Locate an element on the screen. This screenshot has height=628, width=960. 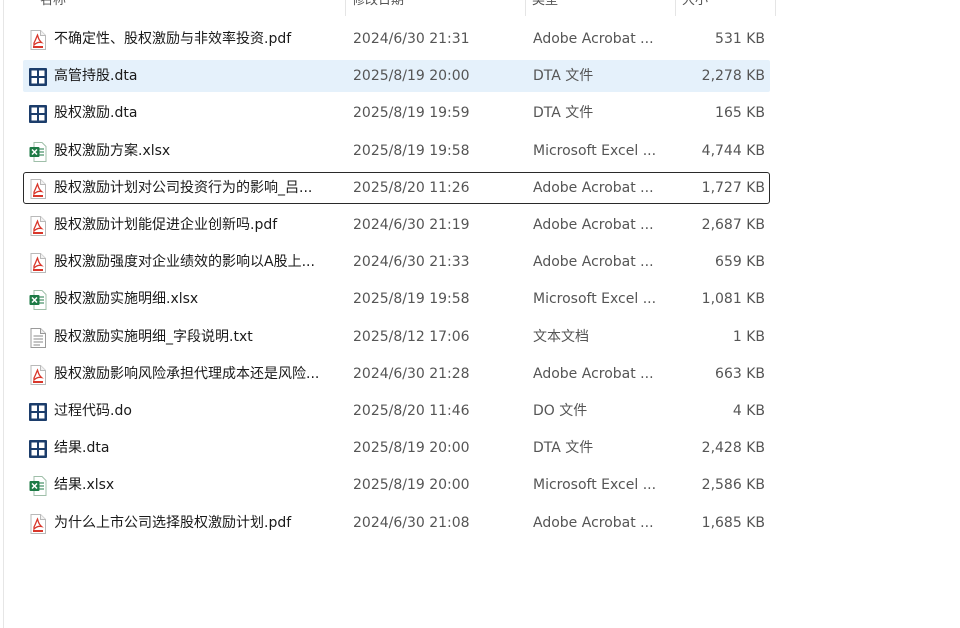
column-divider is located at coordinates (775, 8).